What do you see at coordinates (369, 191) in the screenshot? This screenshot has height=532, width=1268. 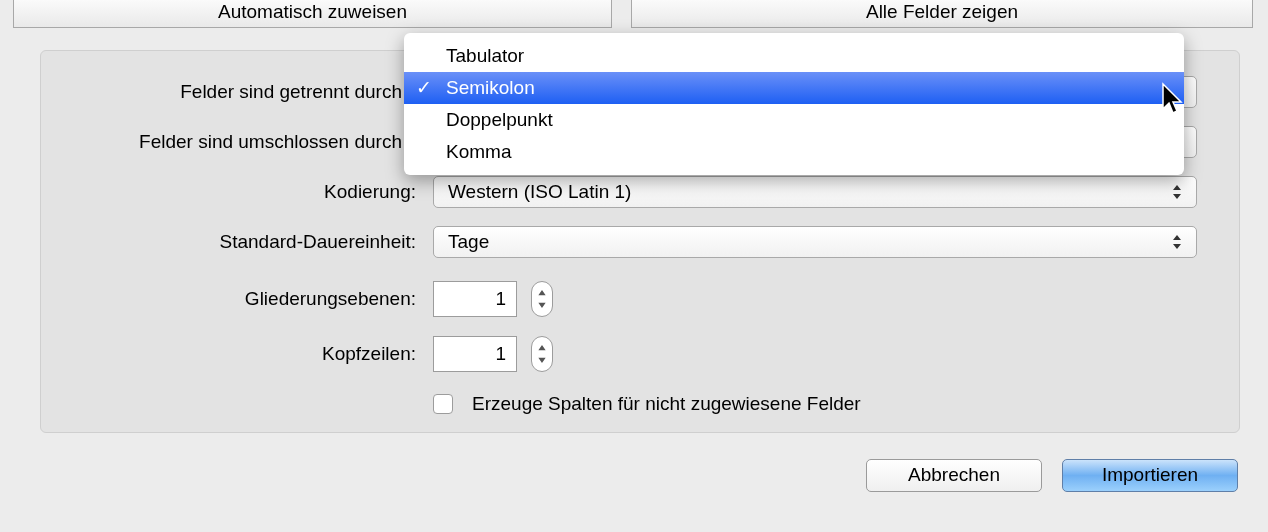 I see `field-label: Kodierung:` at bounding box center [369, 191].